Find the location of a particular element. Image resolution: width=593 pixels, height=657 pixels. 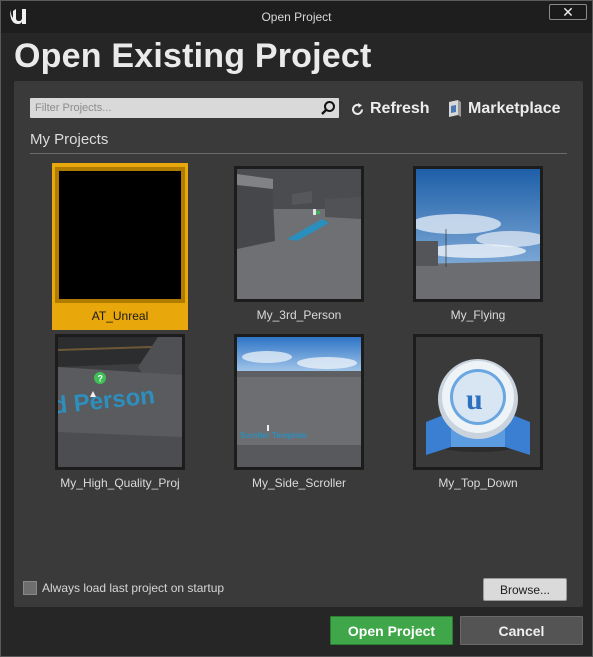

project-name: My_High_Quality_Proj is located at coordinates (120, 483).